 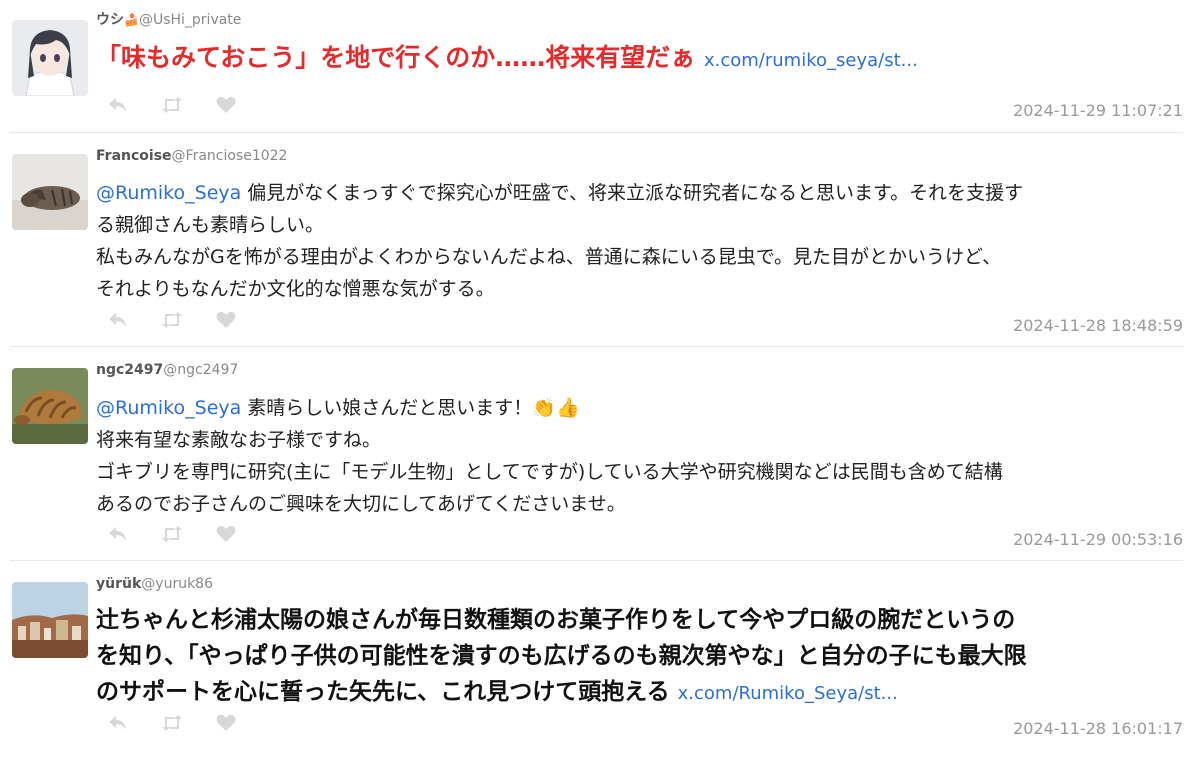 I want to click on pangolin-avatar-image, so click(x=50, y=406).